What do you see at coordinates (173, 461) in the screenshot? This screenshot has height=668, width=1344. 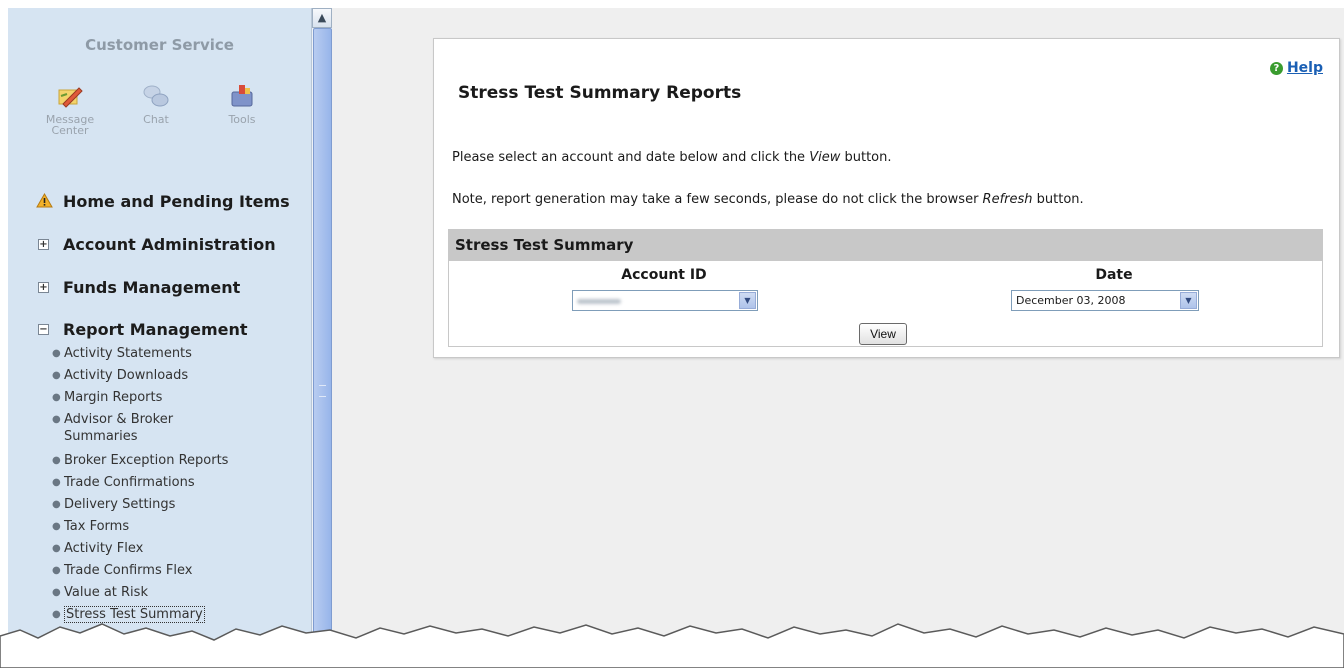 I see `report-broker-exception: ● Broker Exception Reports` at bounding box center [173, 461].